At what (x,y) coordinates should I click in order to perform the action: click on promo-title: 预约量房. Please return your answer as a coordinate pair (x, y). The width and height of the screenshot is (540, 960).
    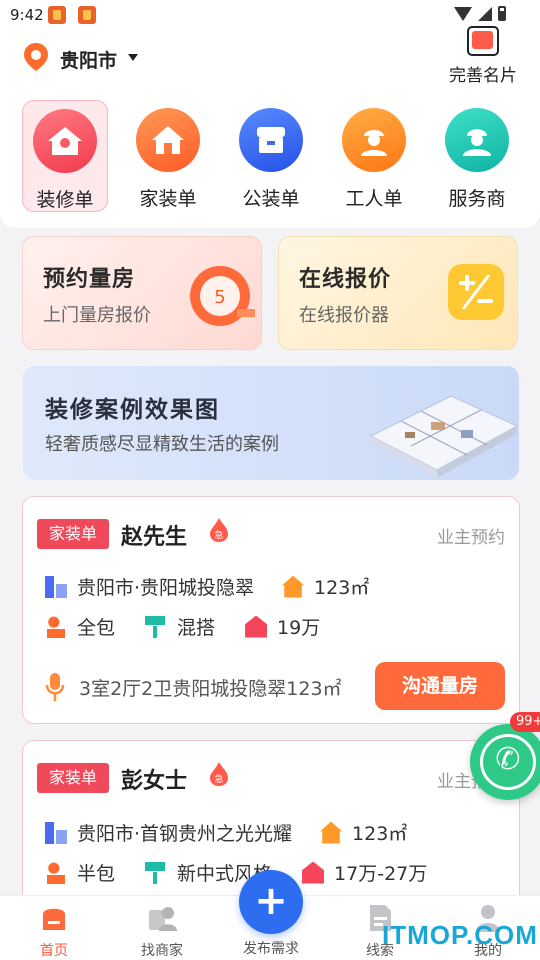
    Looking at the image, I should click on (89, 279).